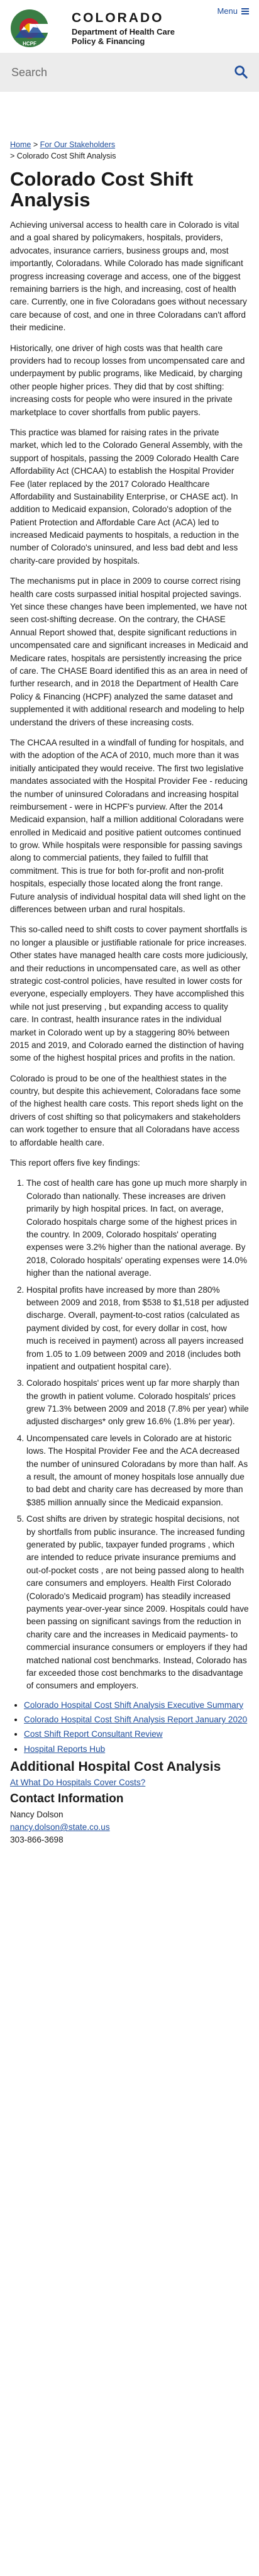  Describe the element at coordinates (115, 1767) in the screenshot. I see `additional-analysis-heading: Additional Hospital Cost Analysis` at that location.